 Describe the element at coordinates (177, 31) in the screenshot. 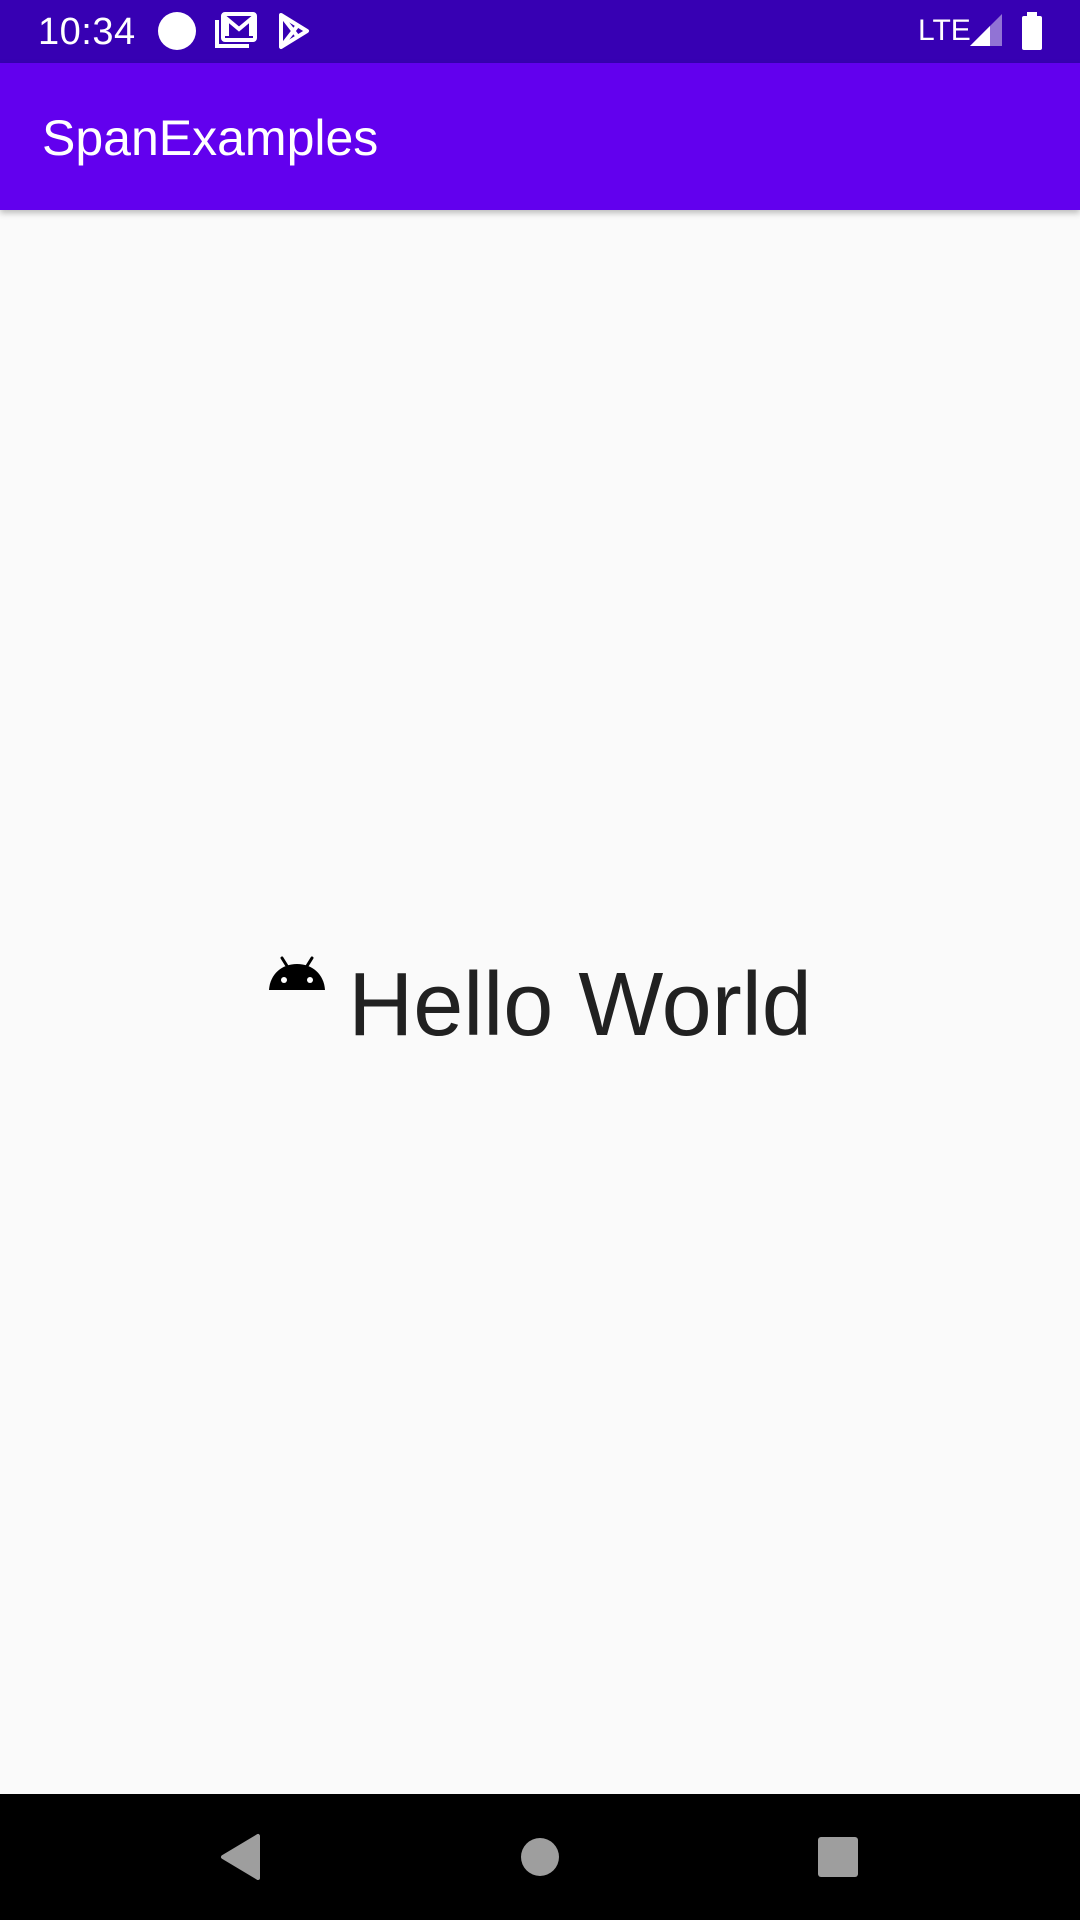

I see `circle-notification-icon` at that location.